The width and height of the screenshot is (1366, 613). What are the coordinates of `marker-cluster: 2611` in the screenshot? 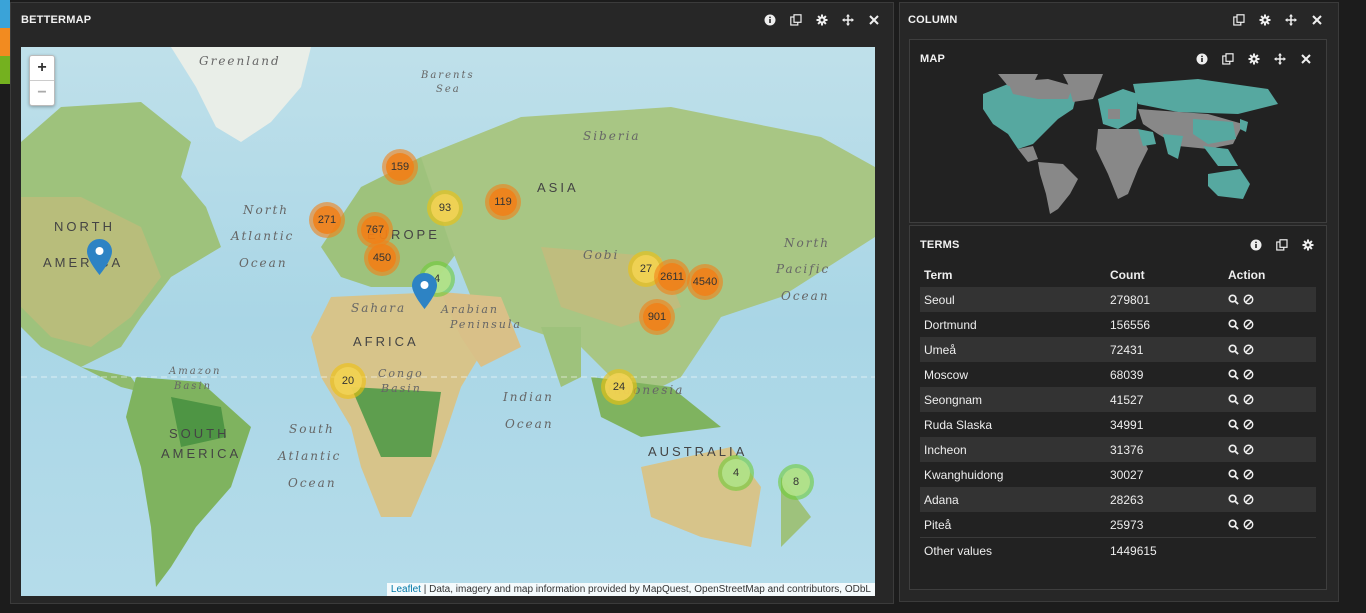 It's located at (672, 277).